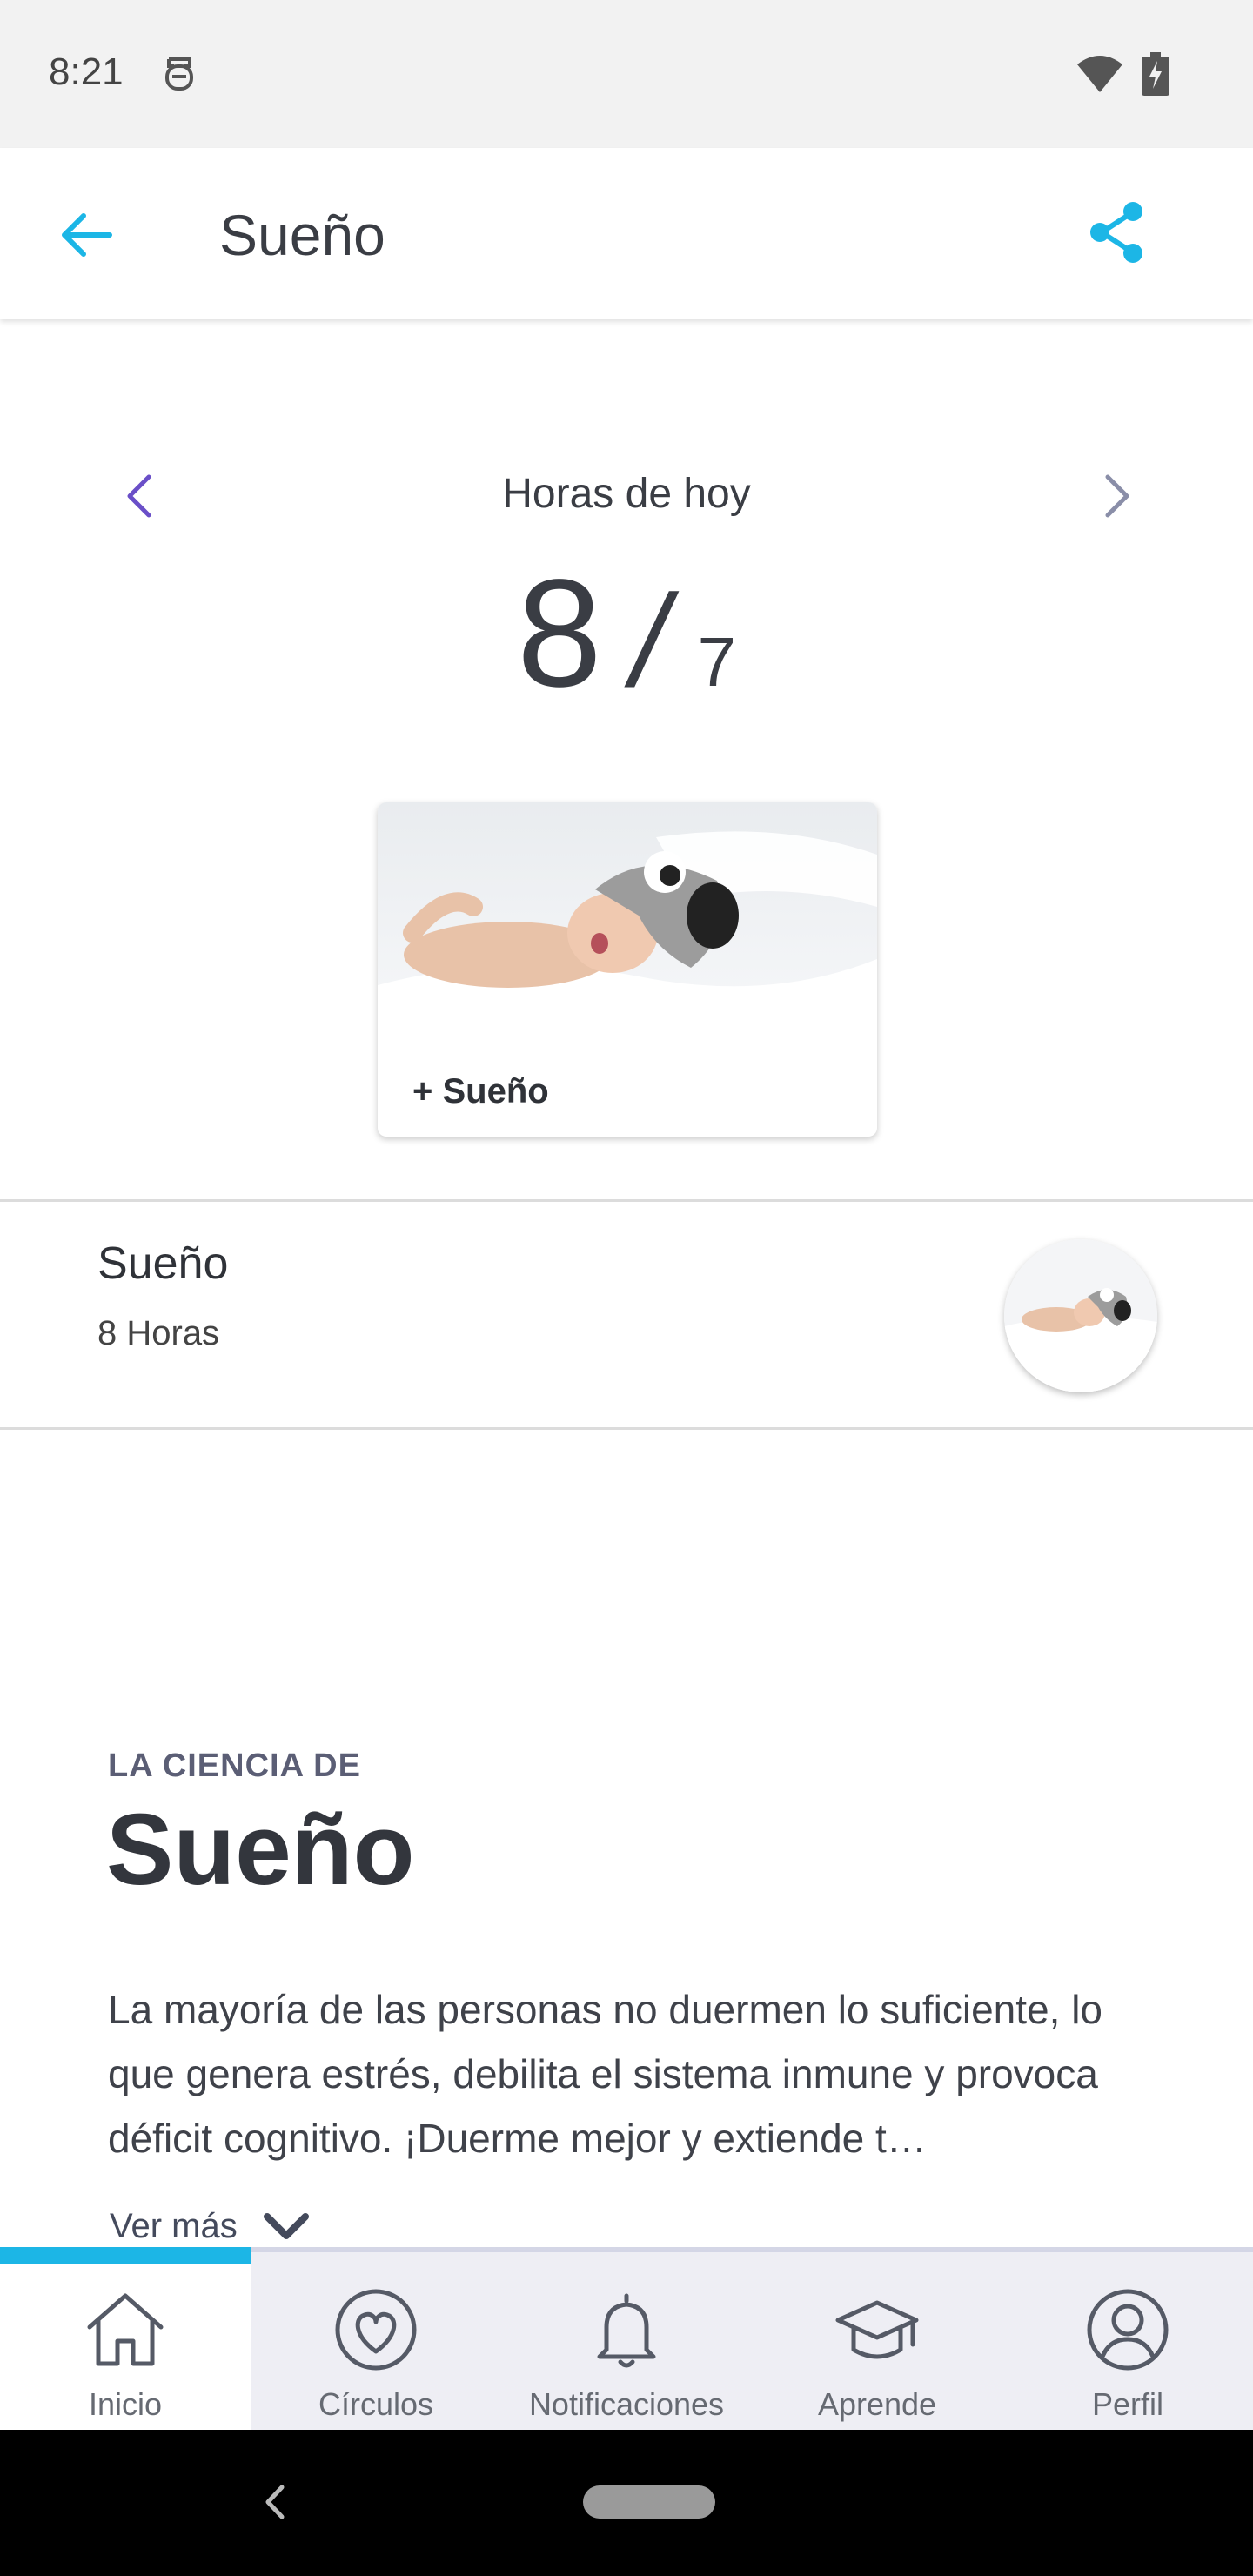 This screenshot has width=1253, height=2576. I want to click on nav-label-aprende: Aprende, so click(877, 2404).